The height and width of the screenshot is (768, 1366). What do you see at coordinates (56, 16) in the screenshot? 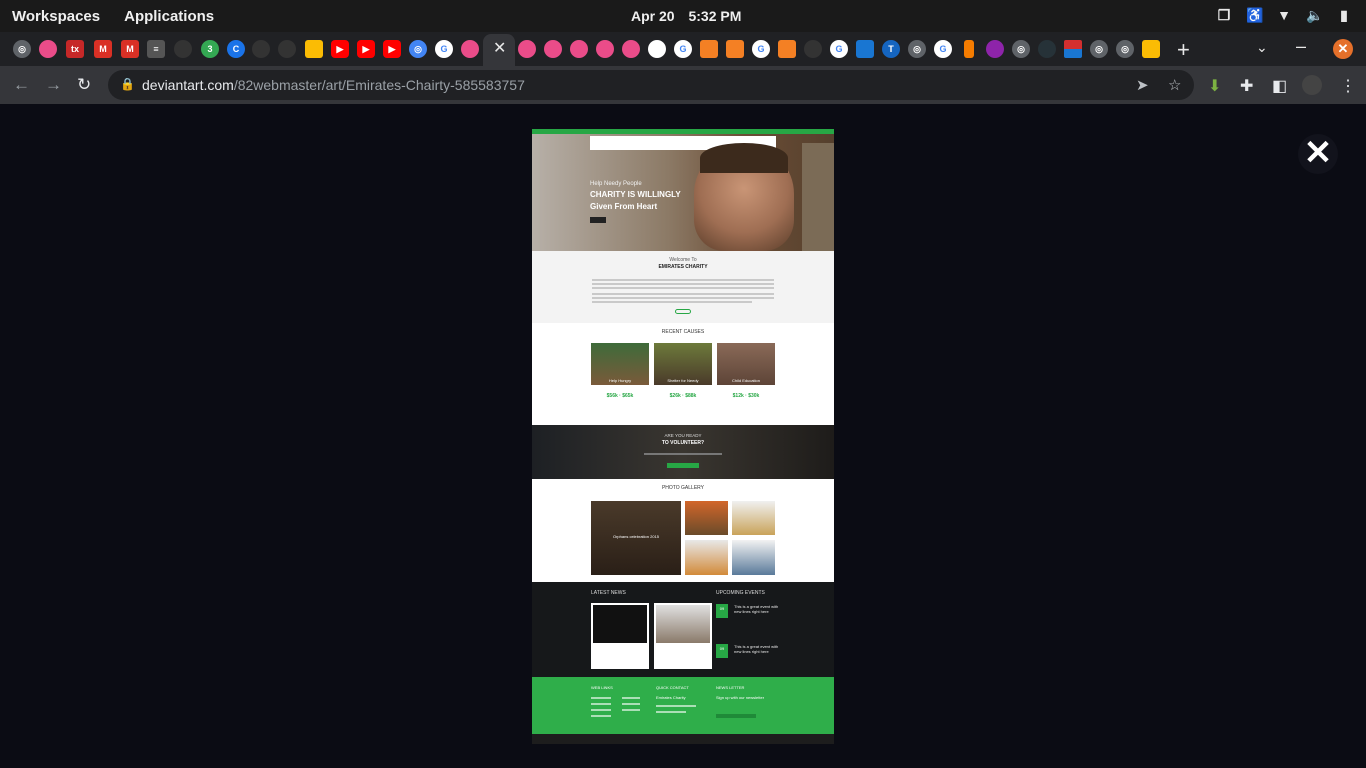
I see `workspaces-menu: Workspaces` at bounding box center [56, 16].